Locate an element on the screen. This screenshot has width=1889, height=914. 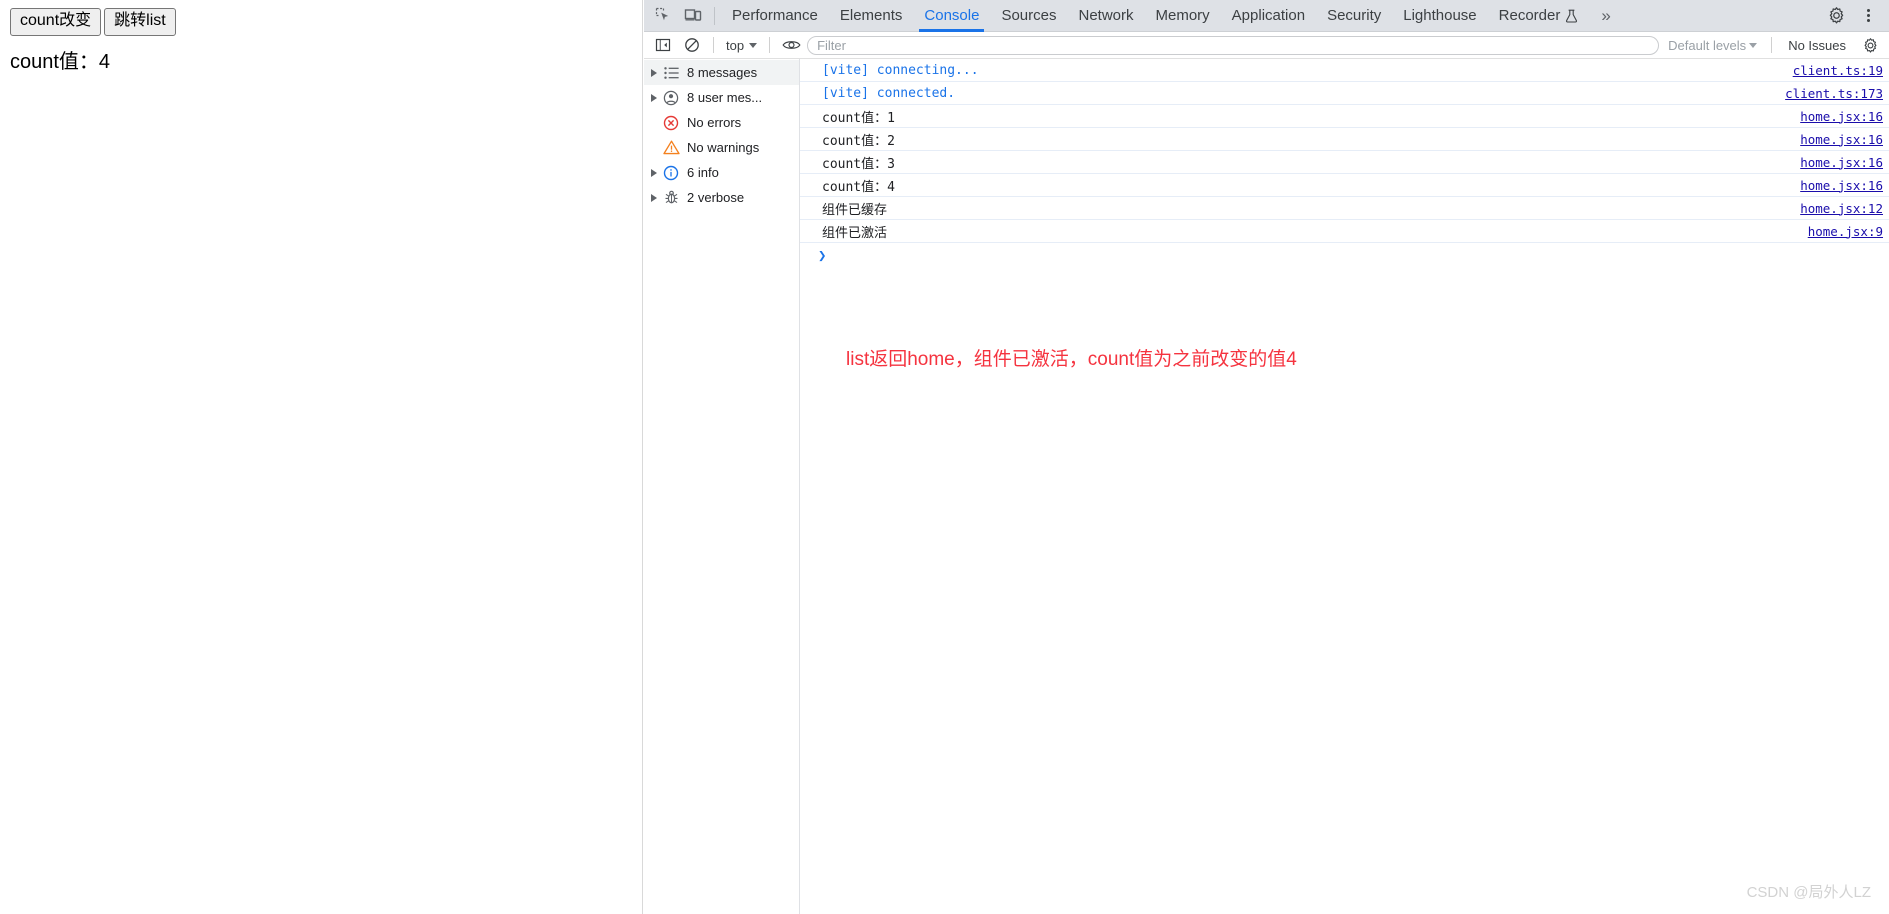
kebab-menu-icon is located at coordinates (1868, 16).